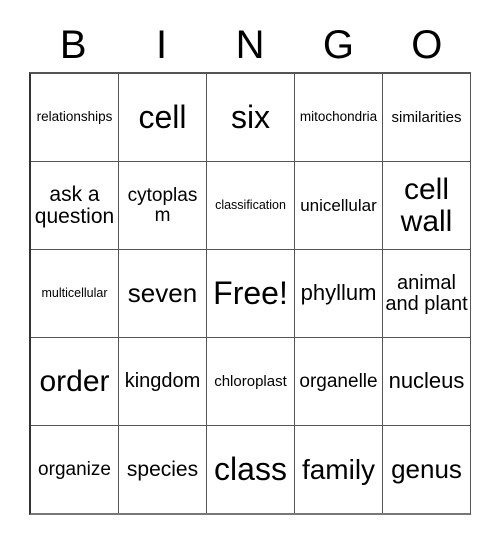 The image size is (500, 544). I want to click on bingo-cell: cytoplasm, so click(162, 205).